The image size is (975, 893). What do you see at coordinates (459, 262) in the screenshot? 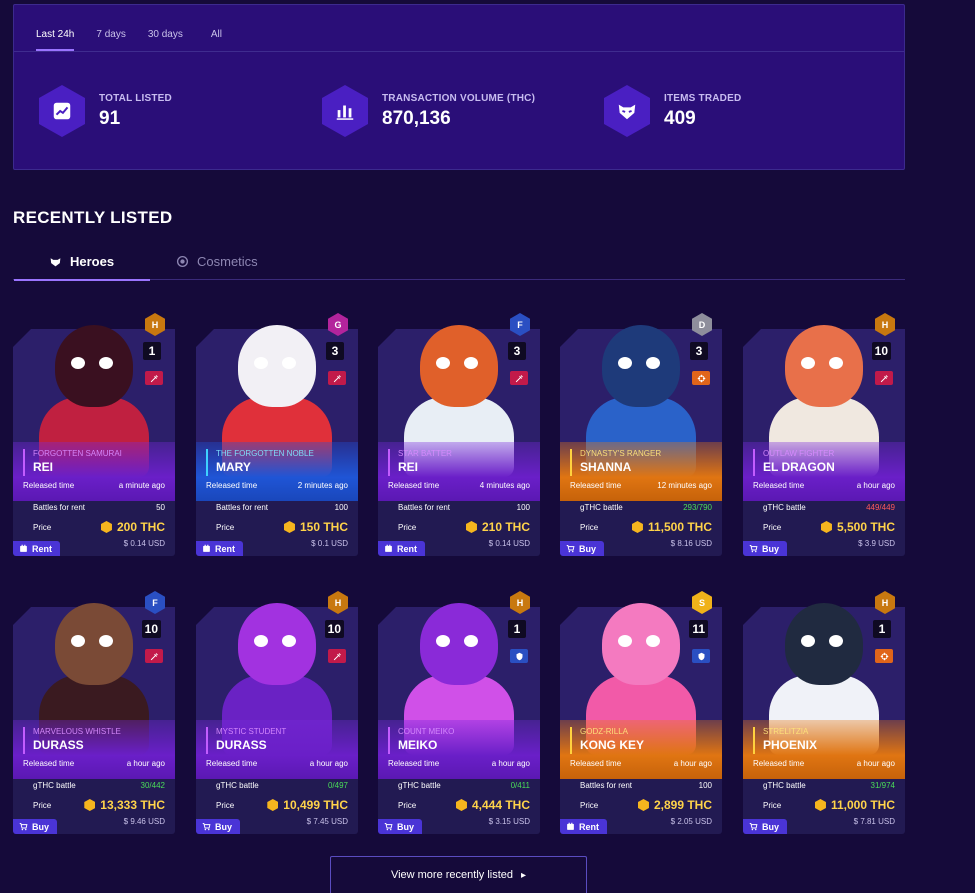
I see `category-tabs: Heroes Cosmetics` at bounding box center [459, 262].